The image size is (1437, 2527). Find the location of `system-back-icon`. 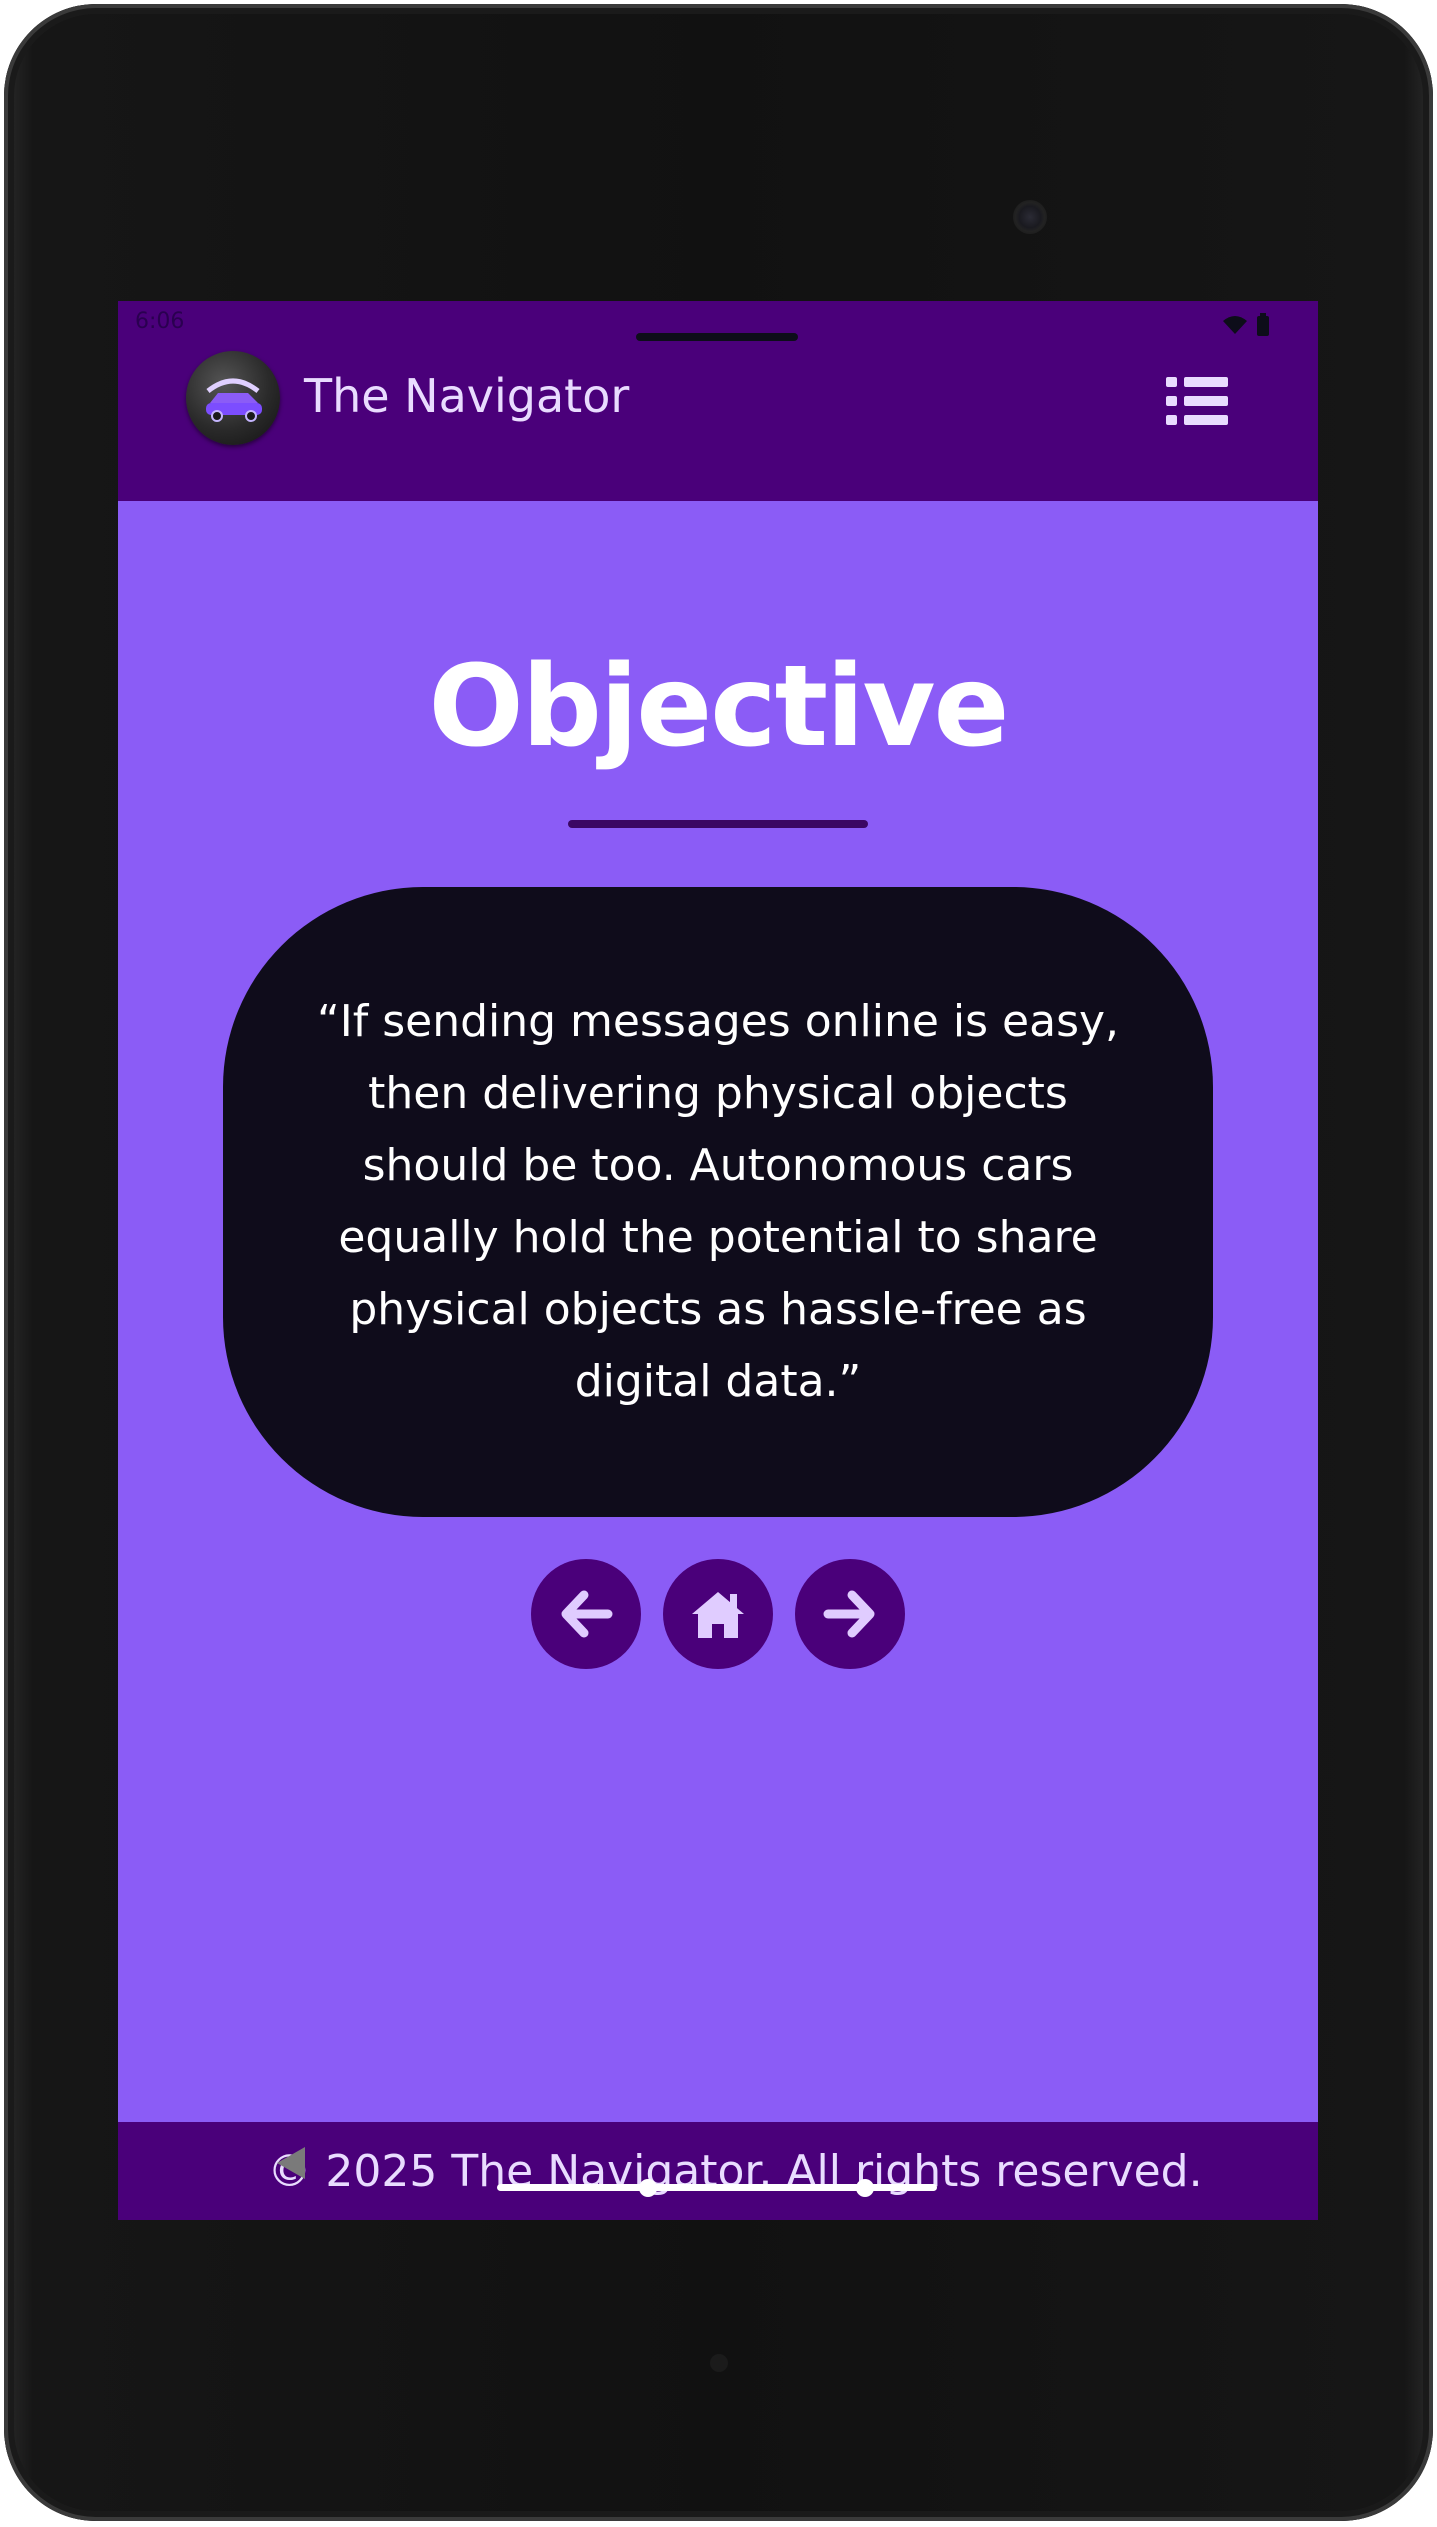

system-back-icon is located at coordinates (291, 2165).